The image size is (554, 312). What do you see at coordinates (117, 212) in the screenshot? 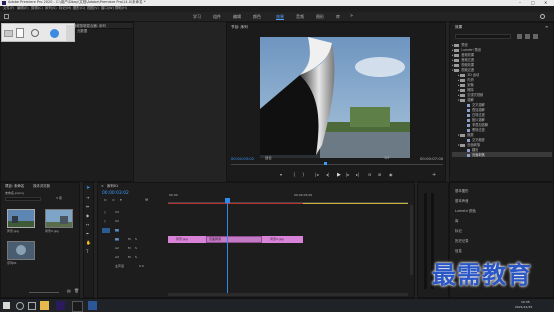
I see `track-label: V3` at bounding box center [117, 212].